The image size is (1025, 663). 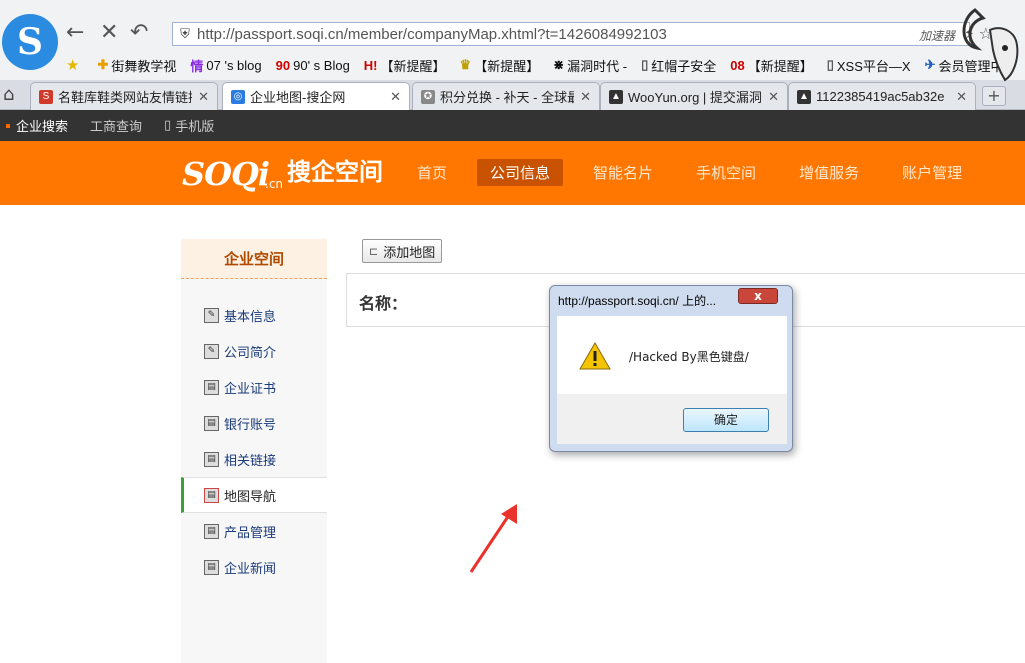 What do you see at coordinates (116, 125) in the screenshot?
I see `topbar-link-business: 工商查询` at bounding box center [116, 125].